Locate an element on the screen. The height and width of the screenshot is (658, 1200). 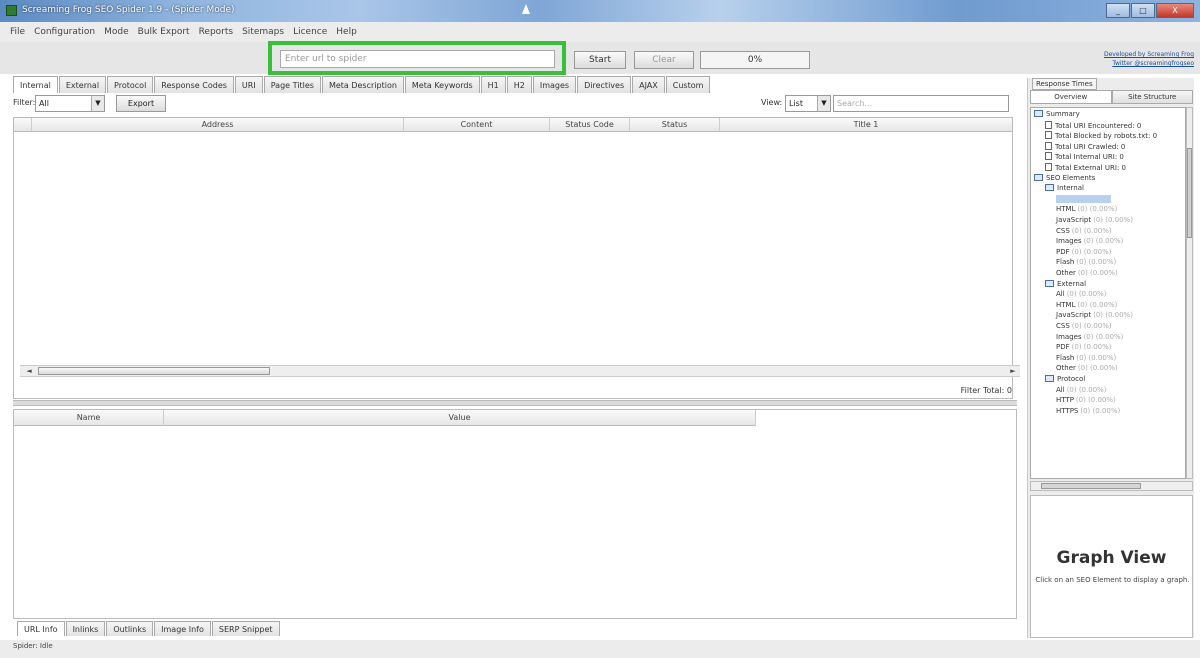
tab-directives: Directives is located at coordinates (604, 84).